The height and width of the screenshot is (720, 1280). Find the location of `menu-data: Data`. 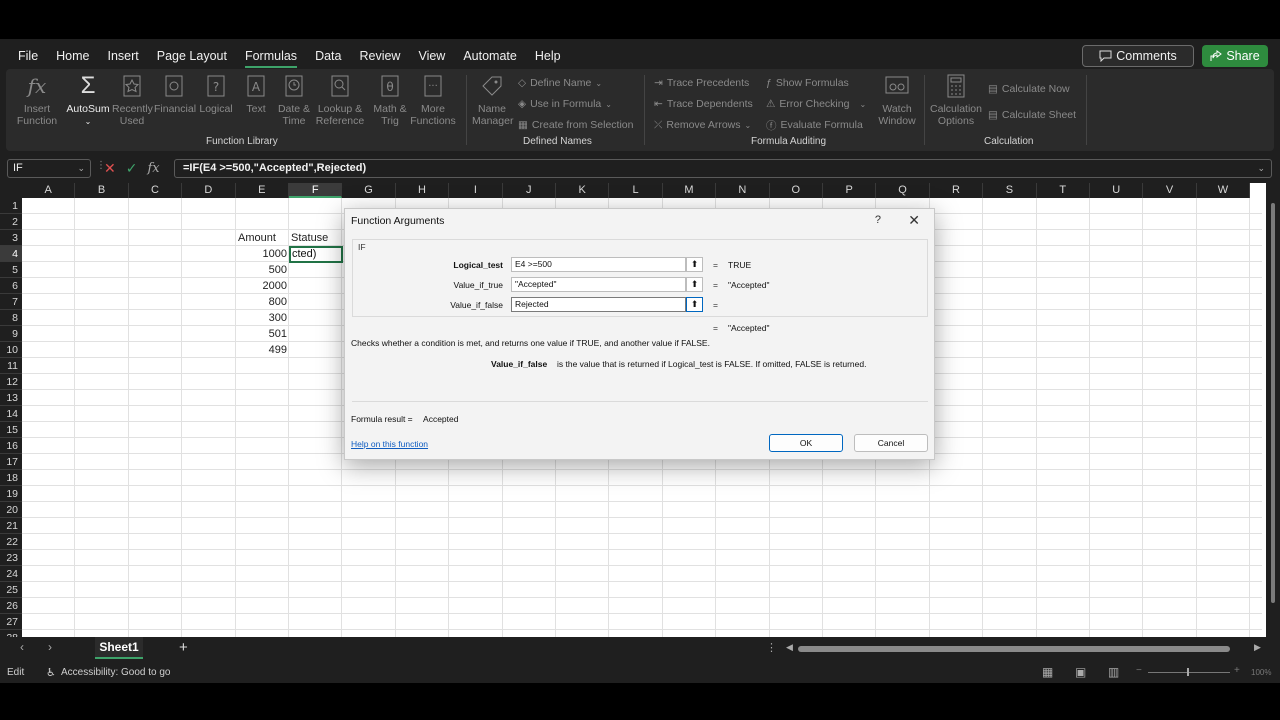

menu-data: Data is located at coordinates (328, 54).